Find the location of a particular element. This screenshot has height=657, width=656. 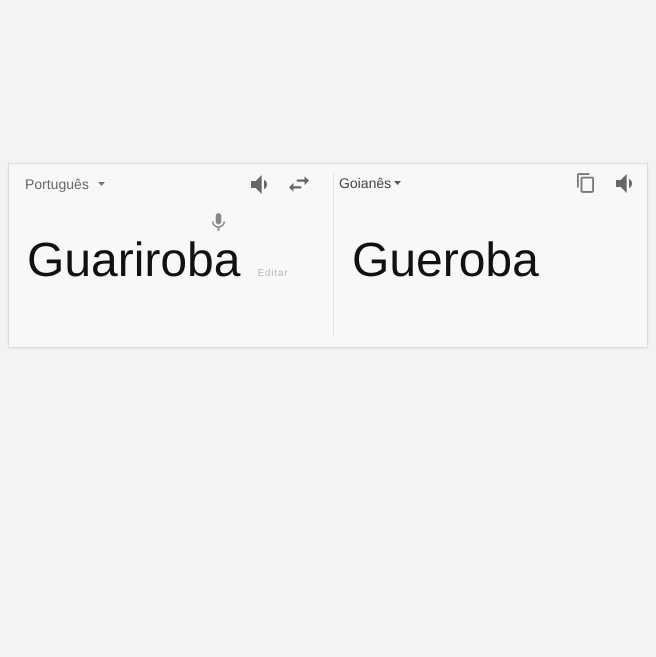

copy-icon is located at coordinates (585, 183).